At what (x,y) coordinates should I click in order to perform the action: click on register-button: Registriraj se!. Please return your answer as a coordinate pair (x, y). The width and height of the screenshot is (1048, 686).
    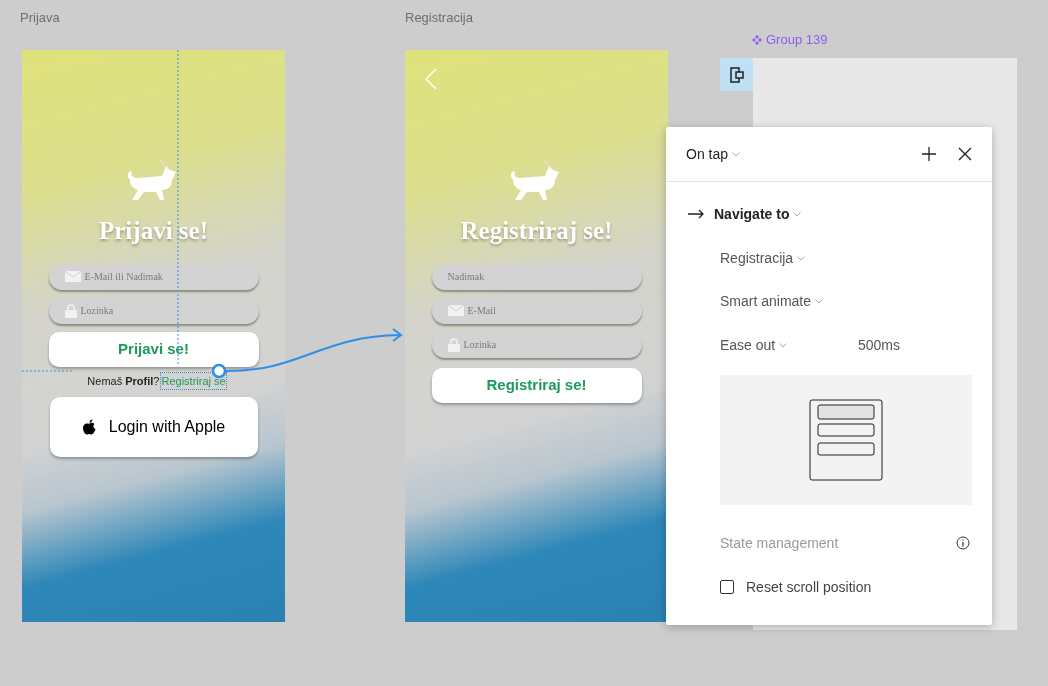
    Looking at the image, I should click on (536, 385).